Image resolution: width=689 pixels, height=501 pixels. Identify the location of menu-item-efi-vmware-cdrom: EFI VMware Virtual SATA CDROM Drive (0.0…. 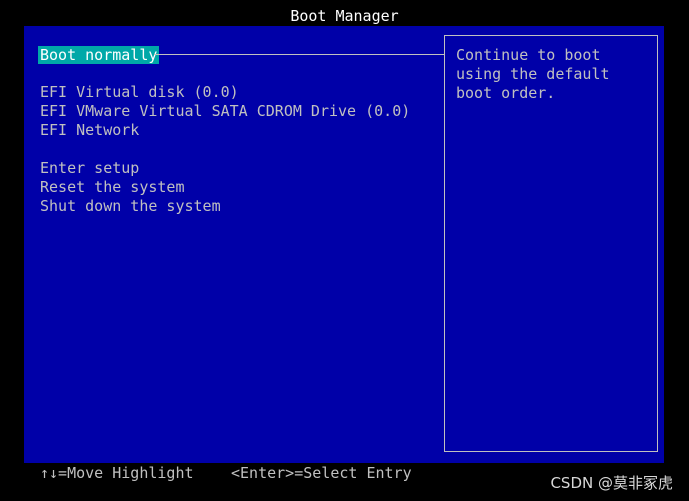
(225, 111).